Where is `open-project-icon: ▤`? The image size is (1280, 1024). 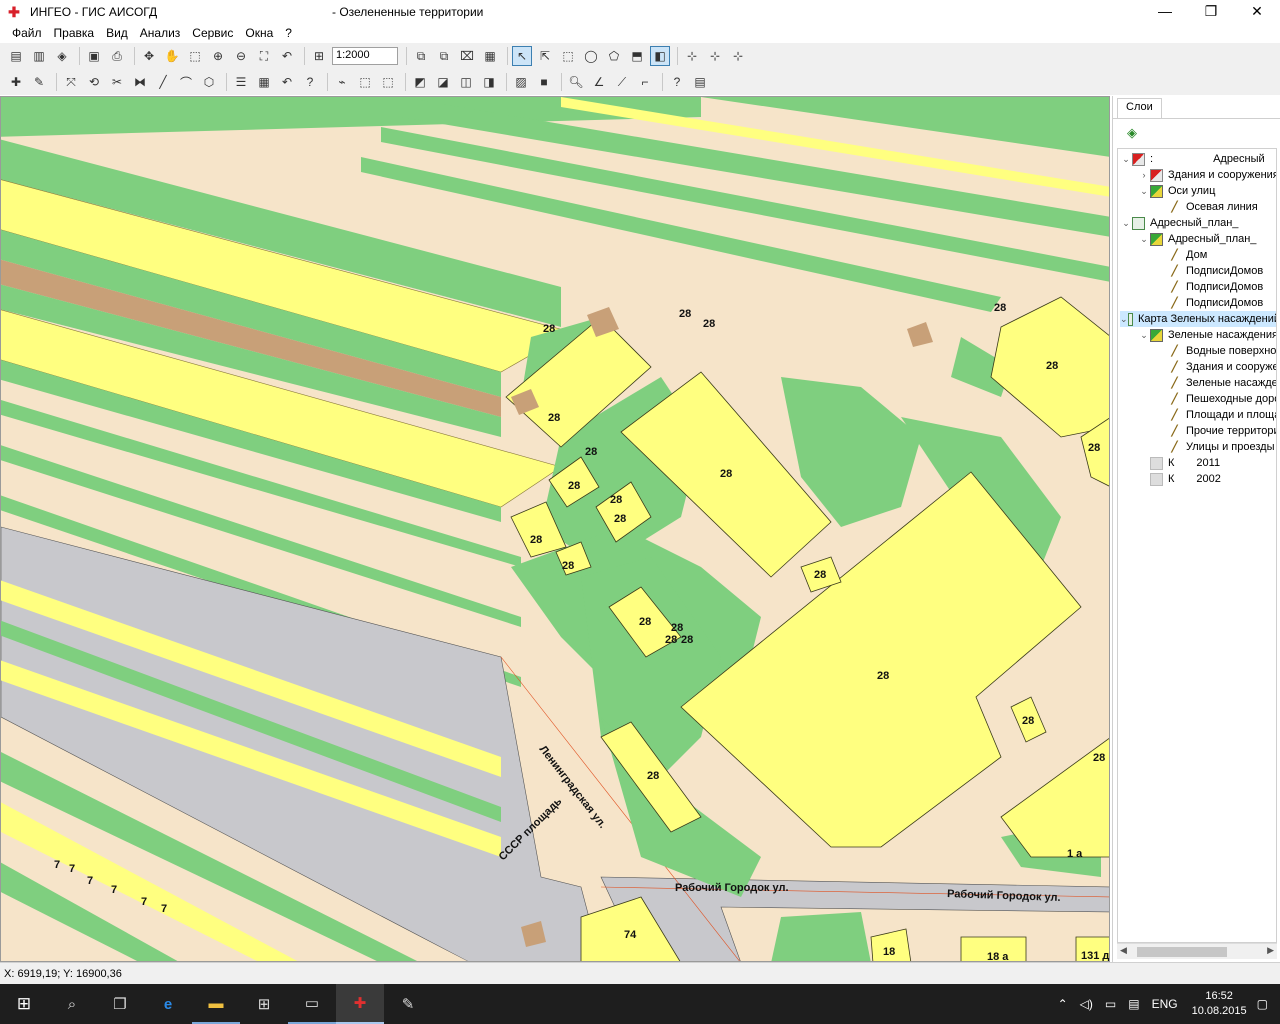 open-project-icon: ▤ is located at coordinates (16, 56).